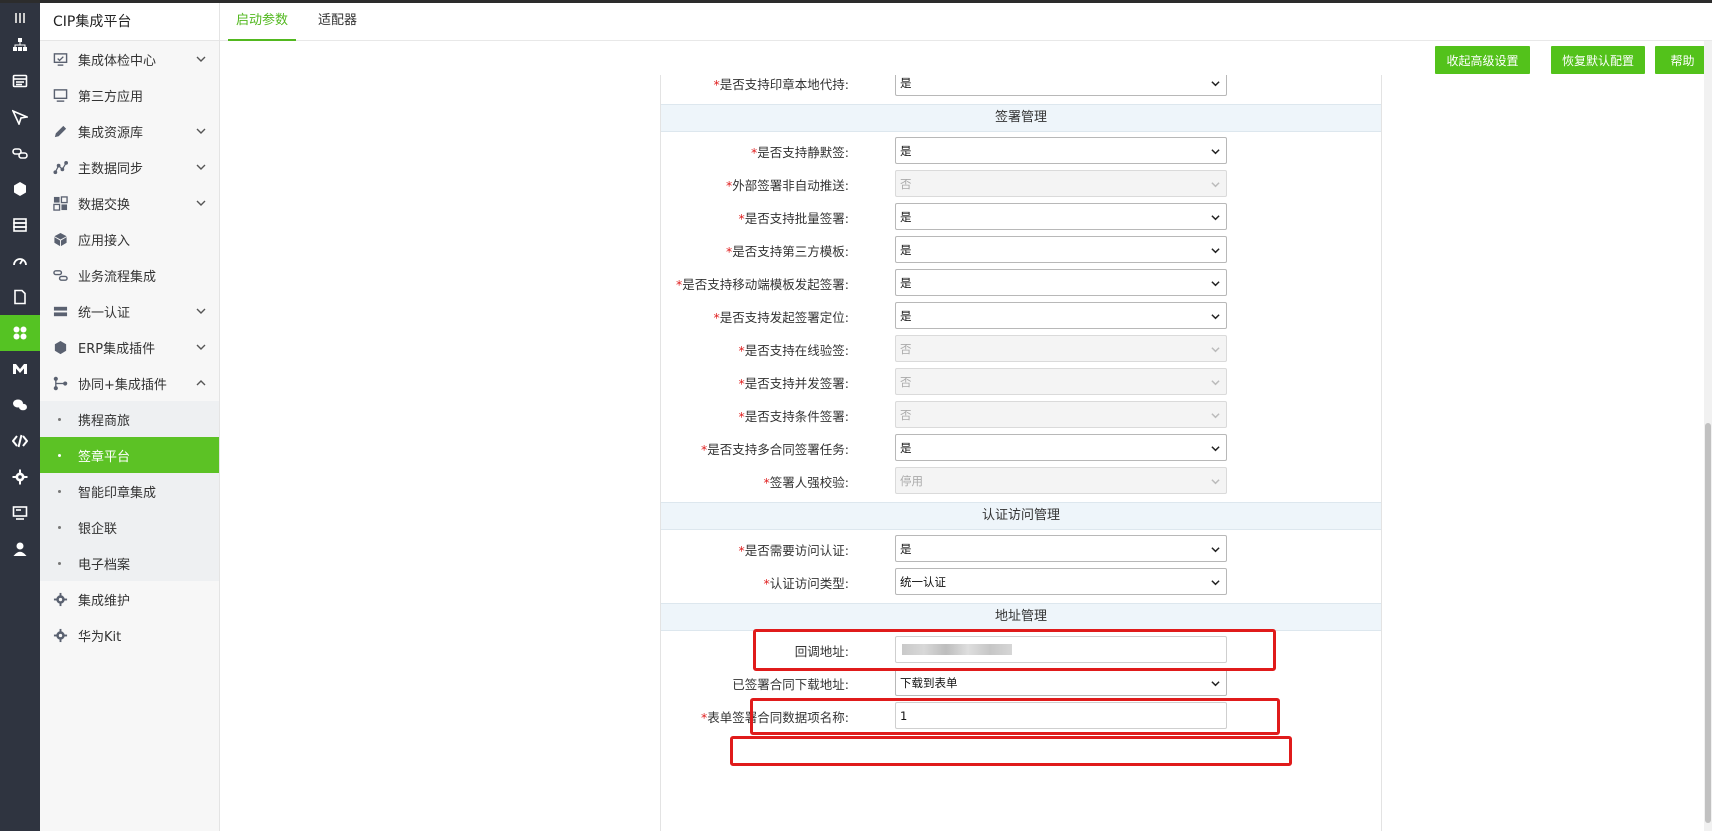  I want to click on sidebar-item-label: 统一认证, so click(104, 313).